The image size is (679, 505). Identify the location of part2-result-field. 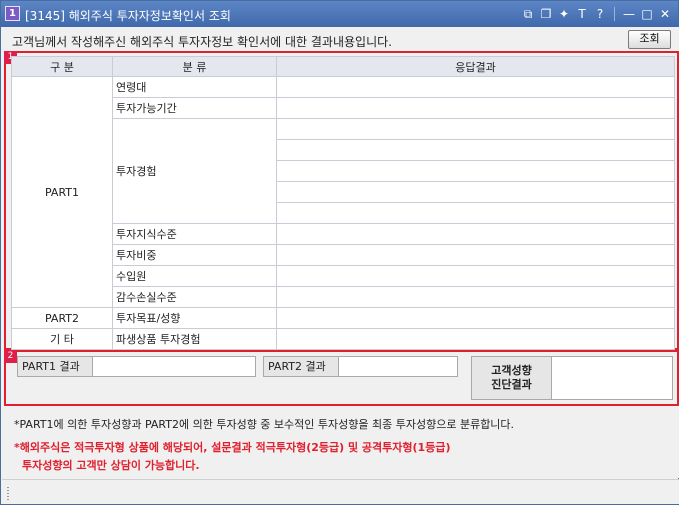
(398, 366).